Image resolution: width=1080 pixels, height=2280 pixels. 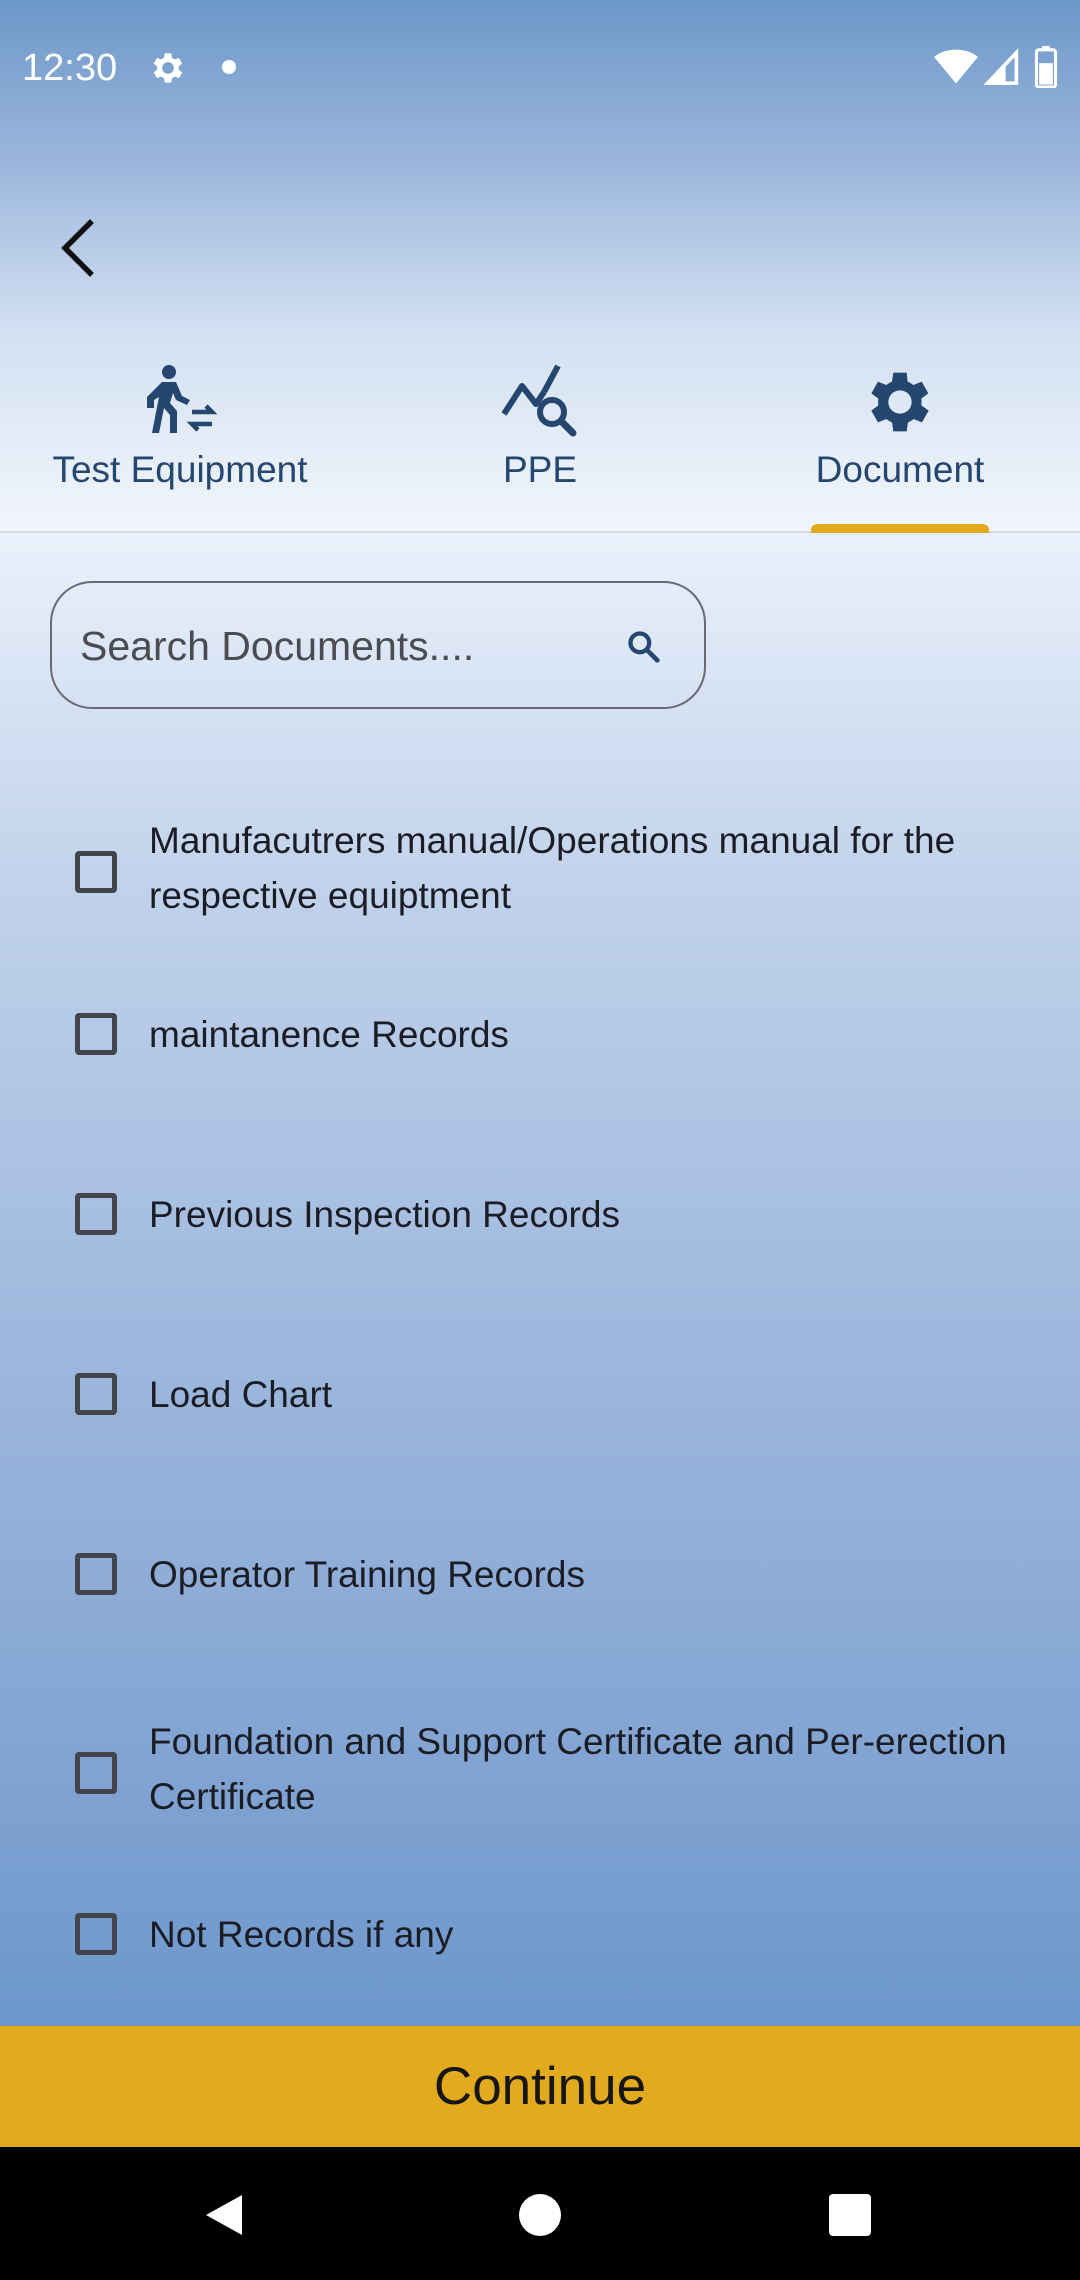 I want to click on tab-document: Document, so click(x=900, y=441).